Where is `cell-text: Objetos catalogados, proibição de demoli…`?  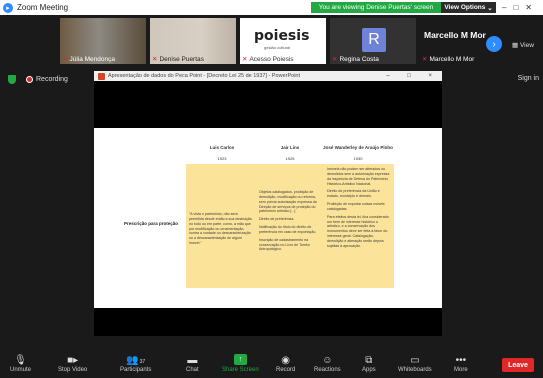
cell-text: Objetos catalogados, proibição de demoli… is located at coordinates (288, 202).